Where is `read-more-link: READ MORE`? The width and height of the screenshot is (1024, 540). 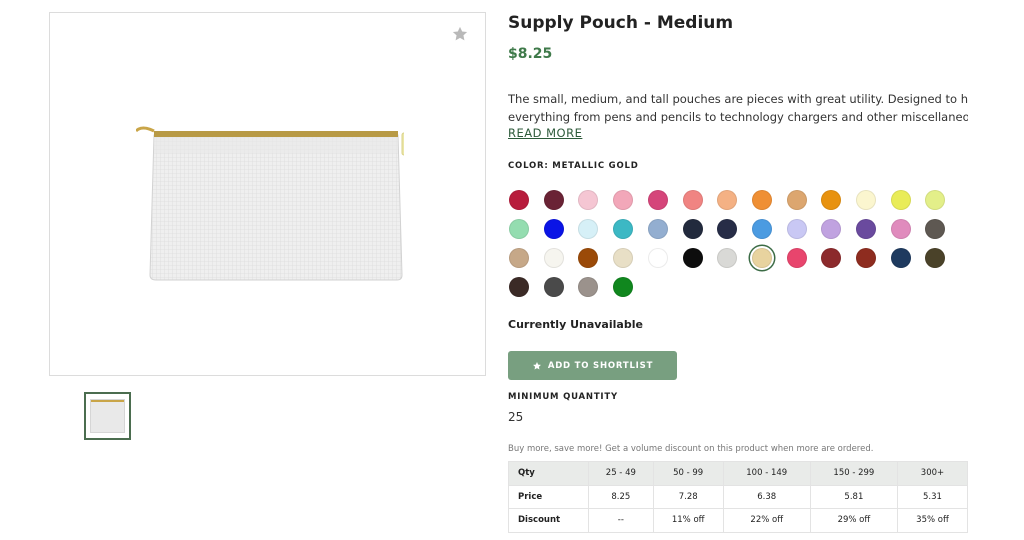 read-more-link: READ MORE is located at coordinates (545, 133).